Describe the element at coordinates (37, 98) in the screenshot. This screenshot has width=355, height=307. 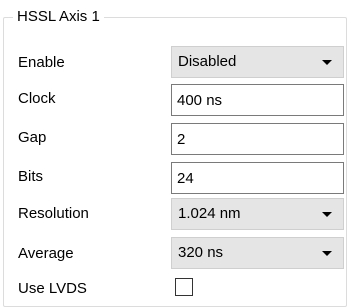
I see `clock-label: Clock` at that location.